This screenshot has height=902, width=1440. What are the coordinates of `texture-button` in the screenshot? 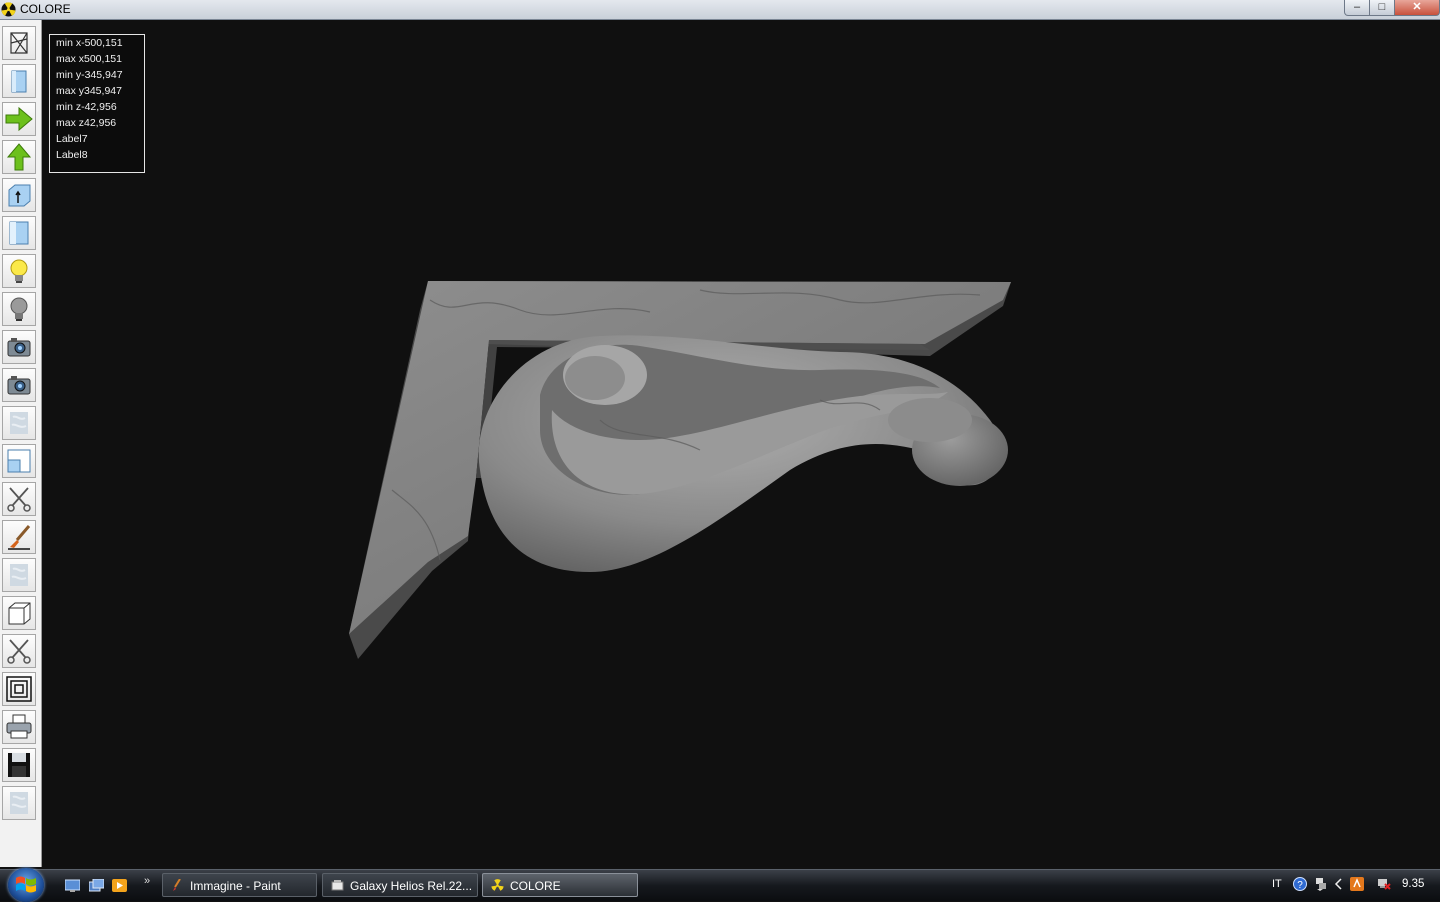 It's located at (19, 423).